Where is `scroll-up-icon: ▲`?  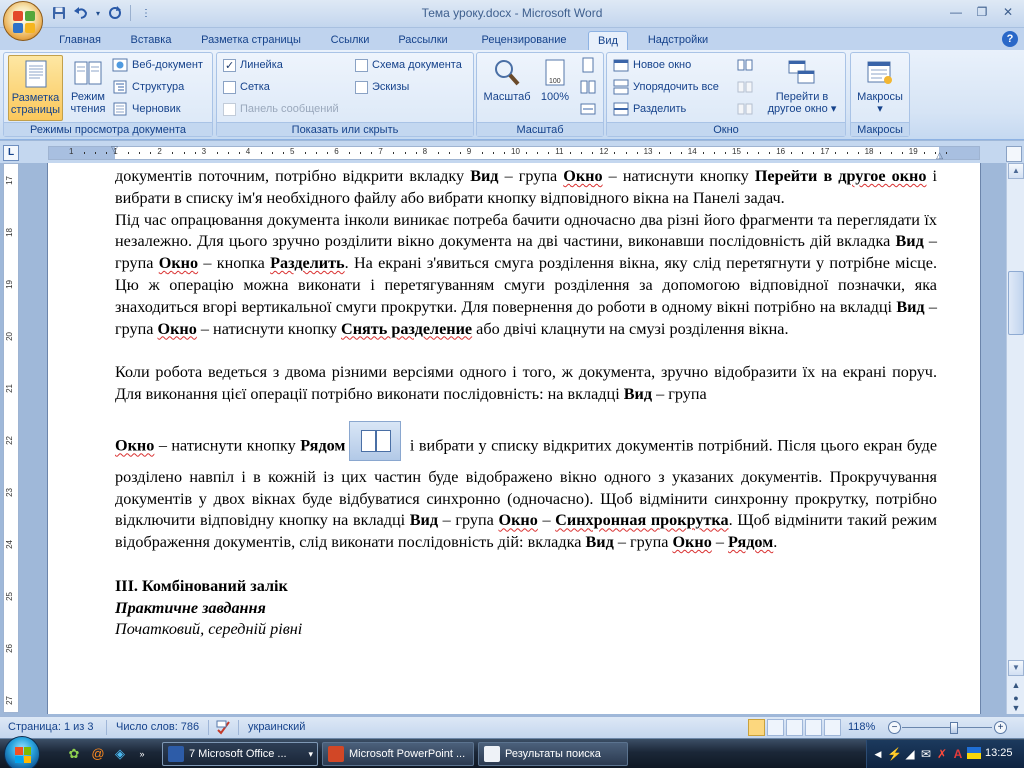
scroll-up-icon: ▲ is located at coordinates (1016, 171).